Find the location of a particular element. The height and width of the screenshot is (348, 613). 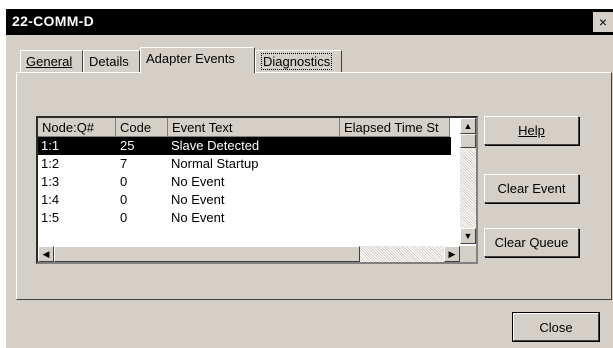

cell-node: 1:1 is located at coordinates (50, 145).